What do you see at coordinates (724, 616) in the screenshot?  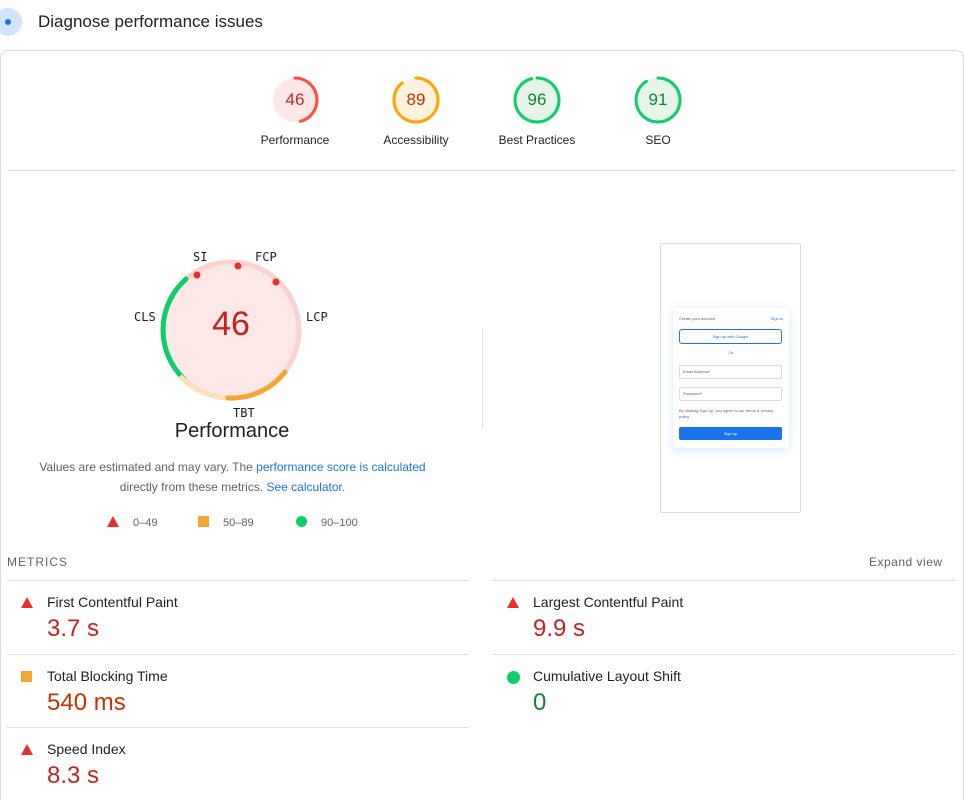 I see `metric-lcp: Largest Contentful Paint 9.9 s` at bounding box center [724, 616].